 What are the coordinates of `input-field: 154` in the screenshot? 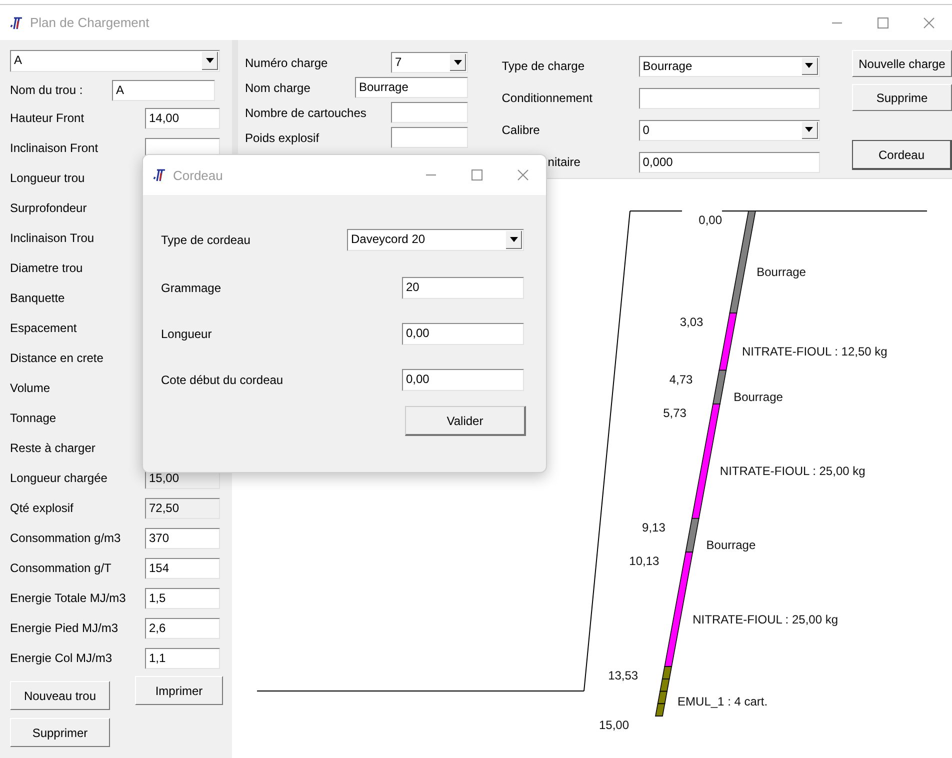 It's located at (182, 568).